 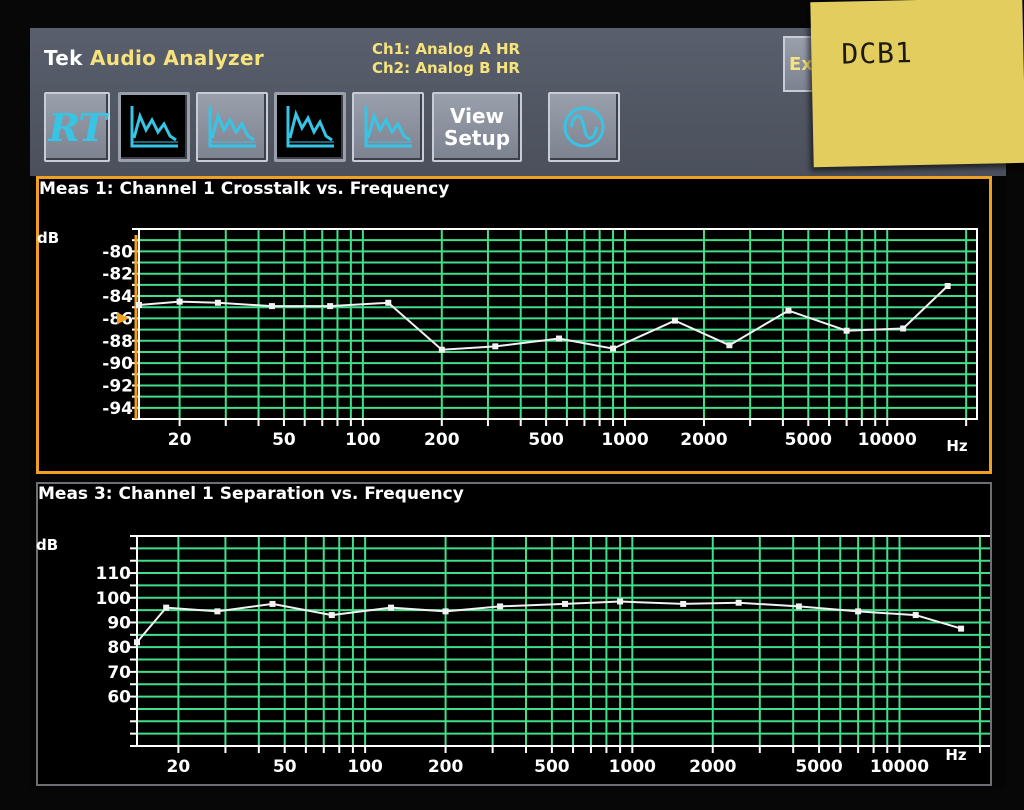 I want to click on app-name: Audio Analyzer, so click(x=177, y=58).